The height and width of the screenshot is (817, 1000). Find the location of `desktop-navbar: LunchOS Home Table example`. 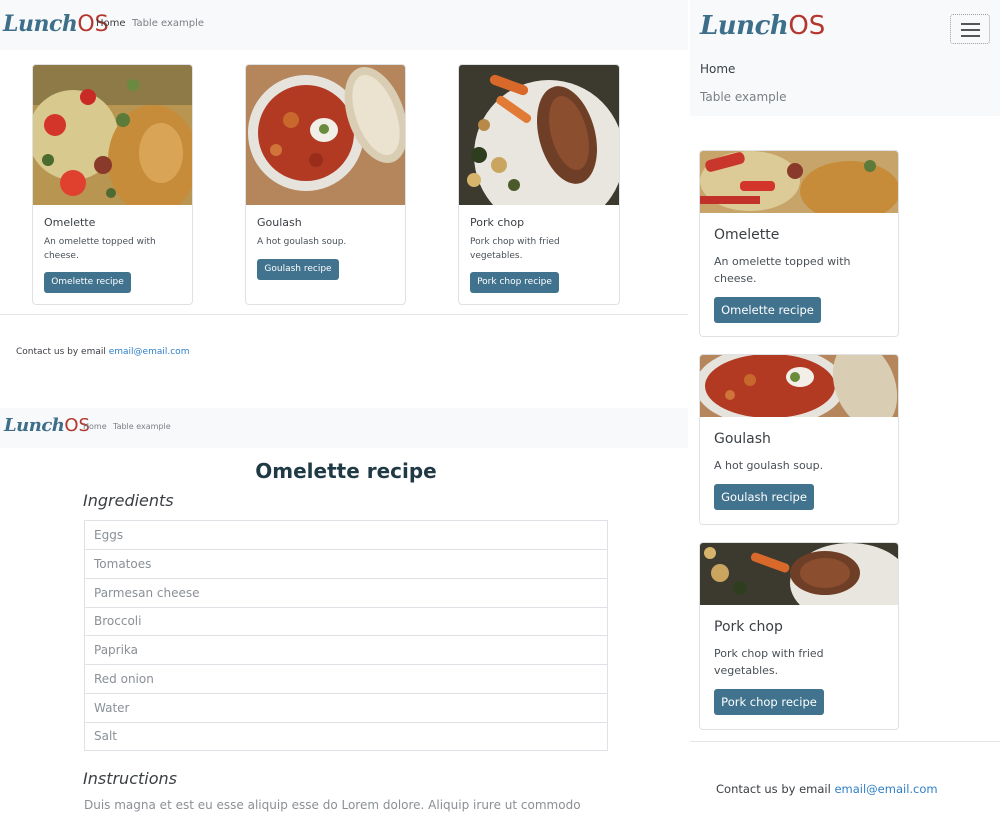

desktop-navbar: LunchOS Home Table example is located at coordinates (344, 25).